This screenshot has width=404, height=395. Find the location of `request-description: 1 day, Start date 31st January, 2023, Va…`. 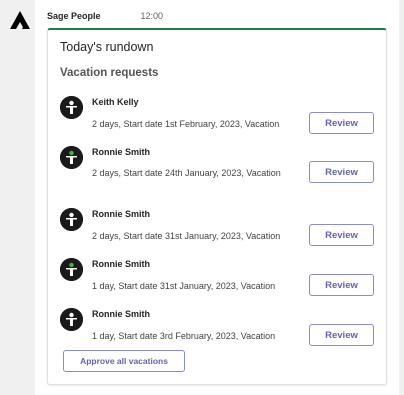

request-description: 1 day, Start date 31st January, 2023, Va… is located at coordinates (184, 286).